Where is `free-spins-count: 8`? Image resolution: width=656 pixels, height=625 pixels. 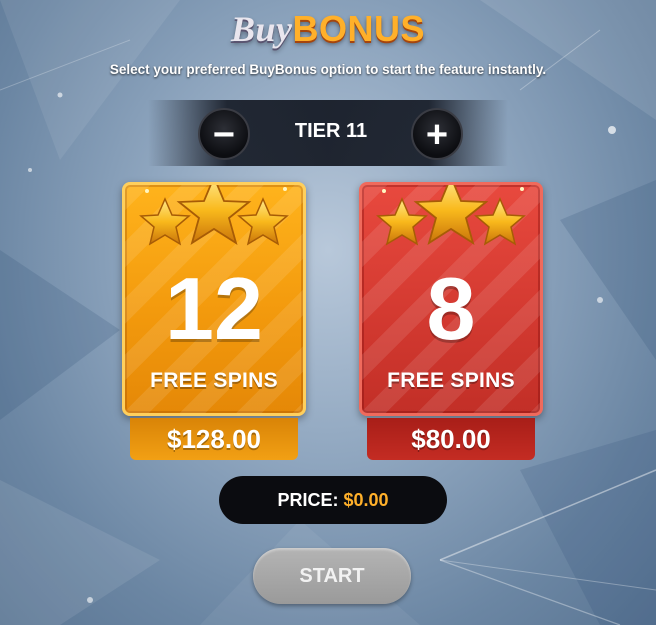
free-spins-count: 8 is located at coordinates (451, 308).